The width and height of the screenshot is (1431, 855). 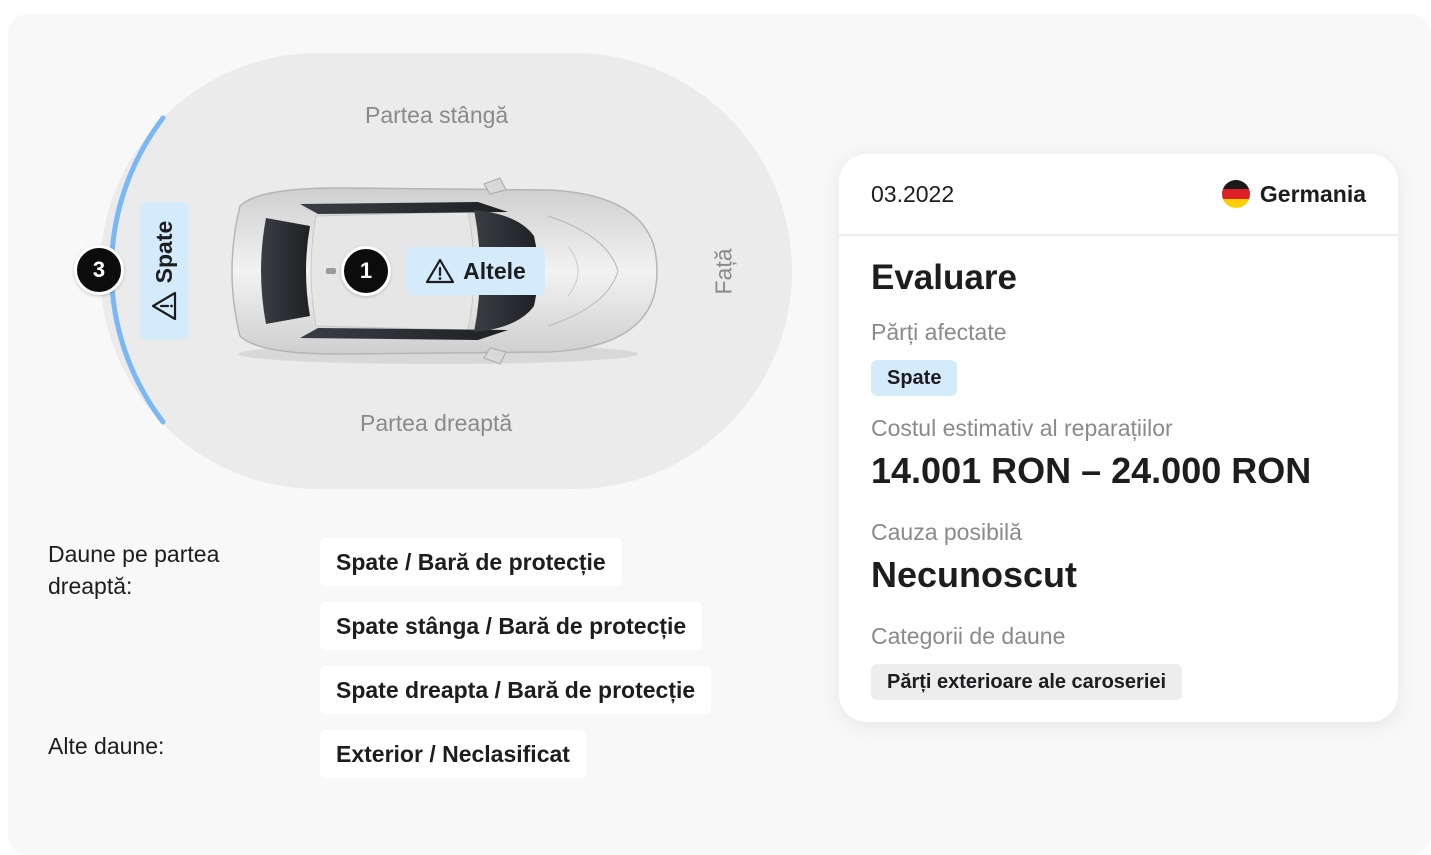 I want to click on side-right-label: Partea dreaptă, so click(x=436, y=423).